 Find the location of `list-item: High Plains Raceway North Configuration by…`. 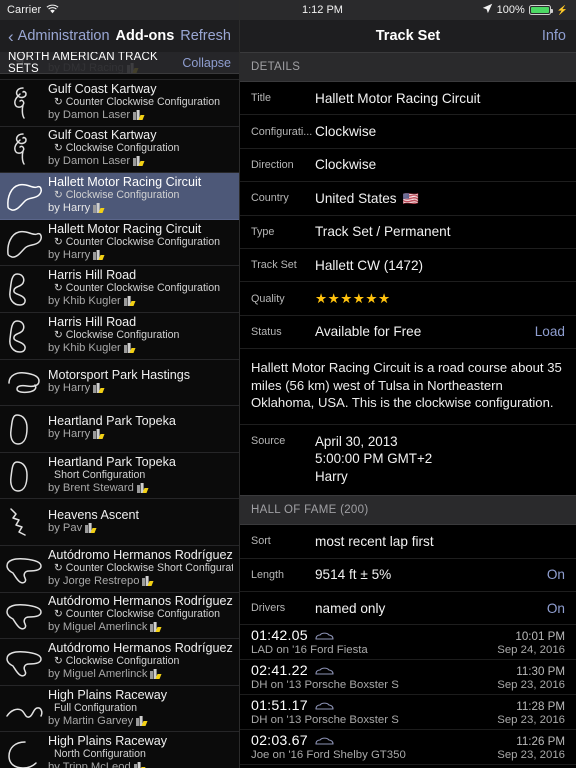

list-item: High Plains Raceway North Configuration by… is located at coordinates (119, 750).